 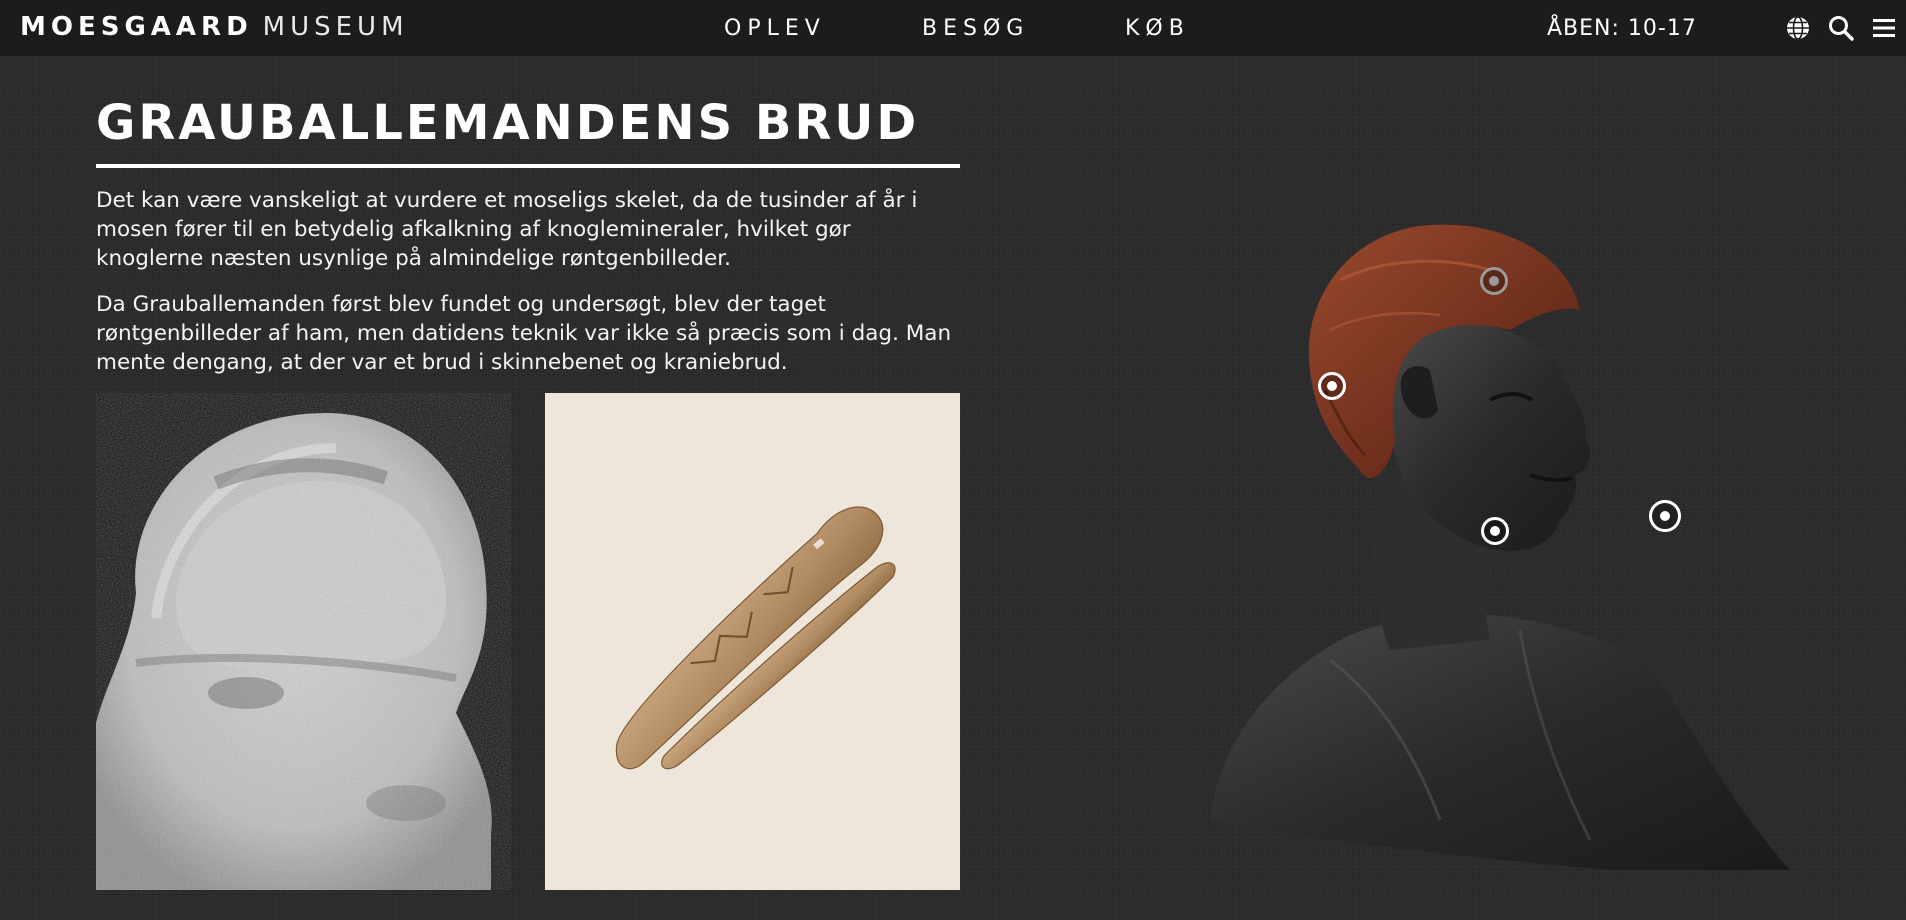 I want to click on museum-logo: MOESGAARD MUSEUM, so click(x=214, y=27).